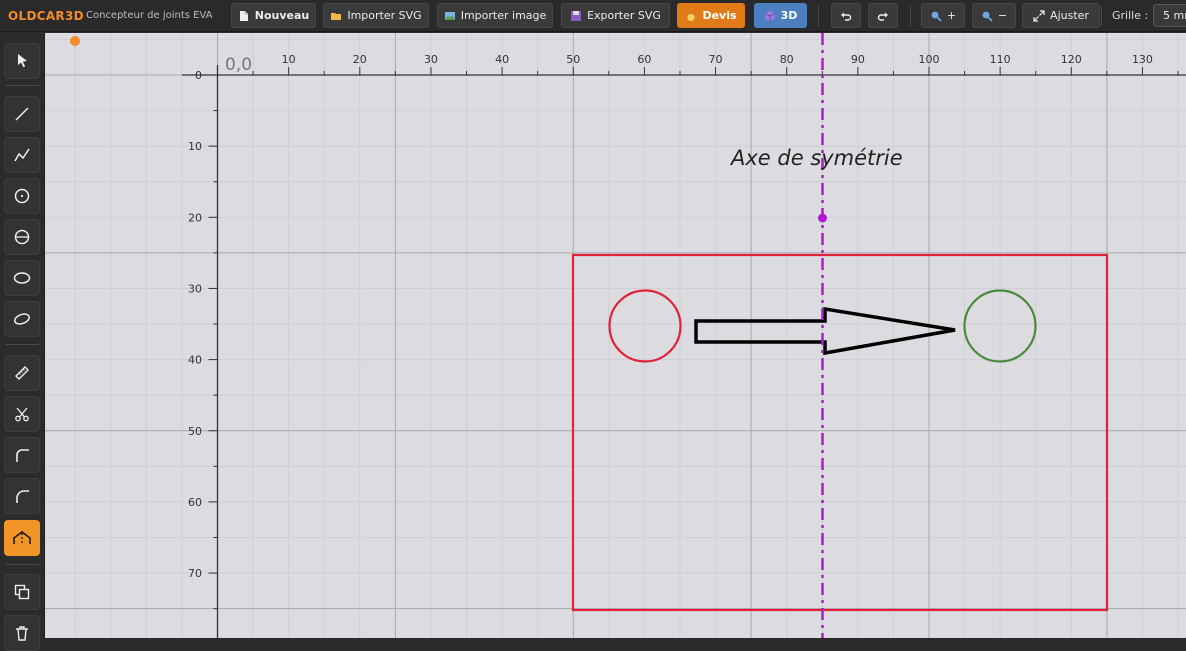 This screenshot has width=1186, height=651. I want to click on ellipse-icon, so click(22, 278).